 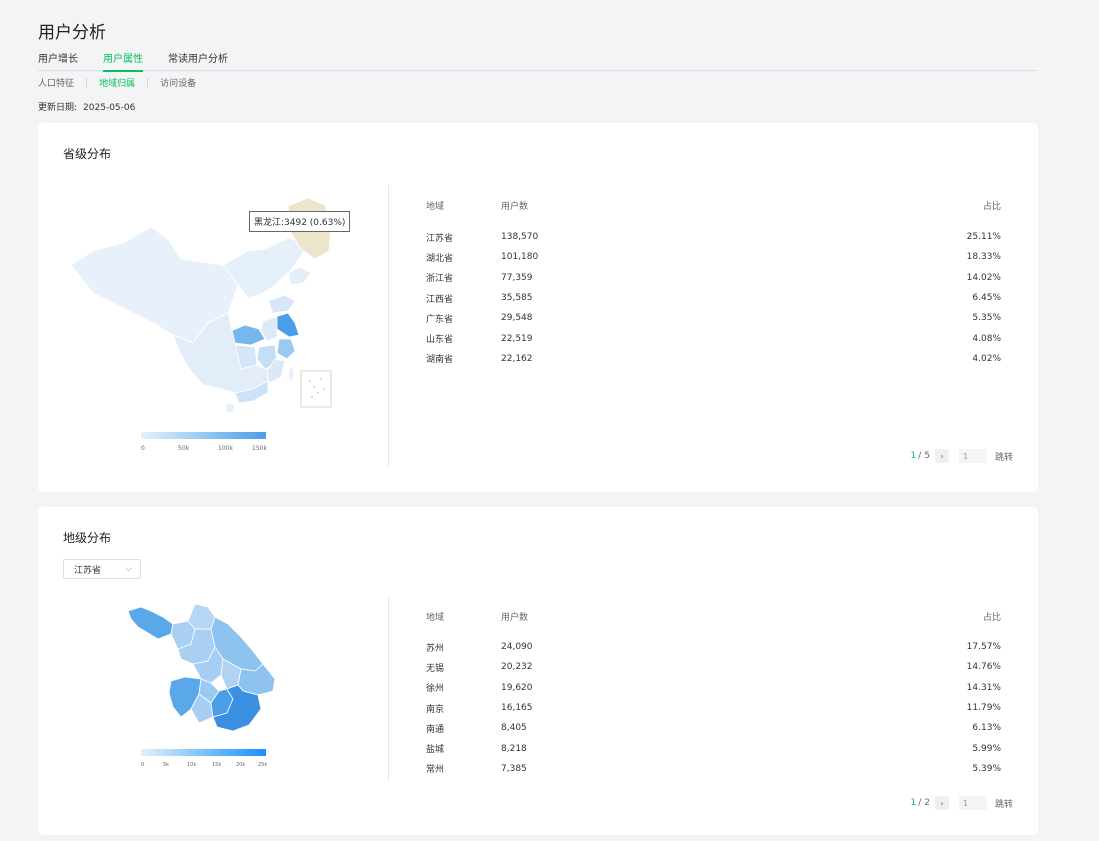 What do you see at coordinates (143, 448) in the screenshot?
I see `province-legend-label: 0` at bounding box center [143, 448].